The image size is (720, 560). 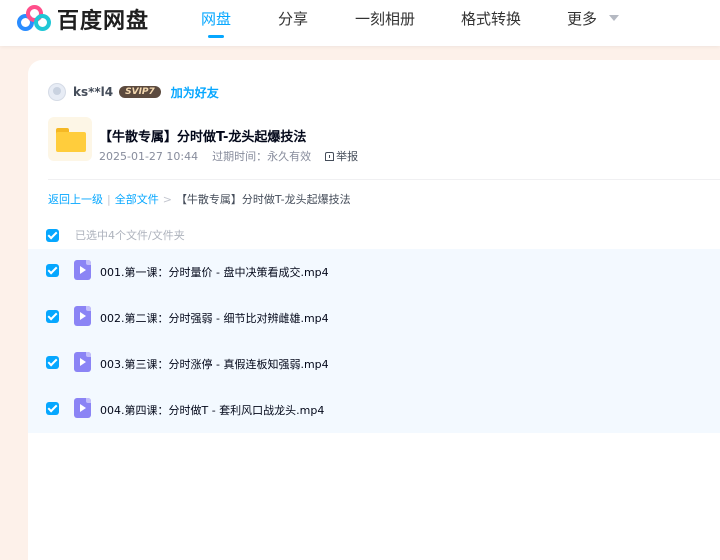 I want to click on nav-item-share: 分享, so click(x=293, y=18).